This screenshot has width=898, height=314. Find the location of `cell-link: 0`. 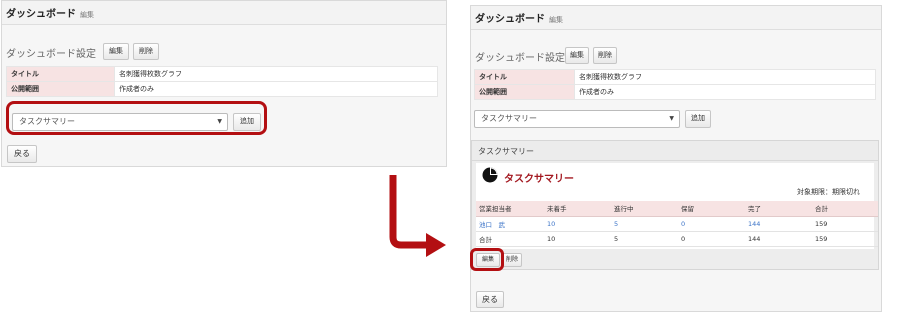

cell-link: 0 is located at coordinates (711, 224).